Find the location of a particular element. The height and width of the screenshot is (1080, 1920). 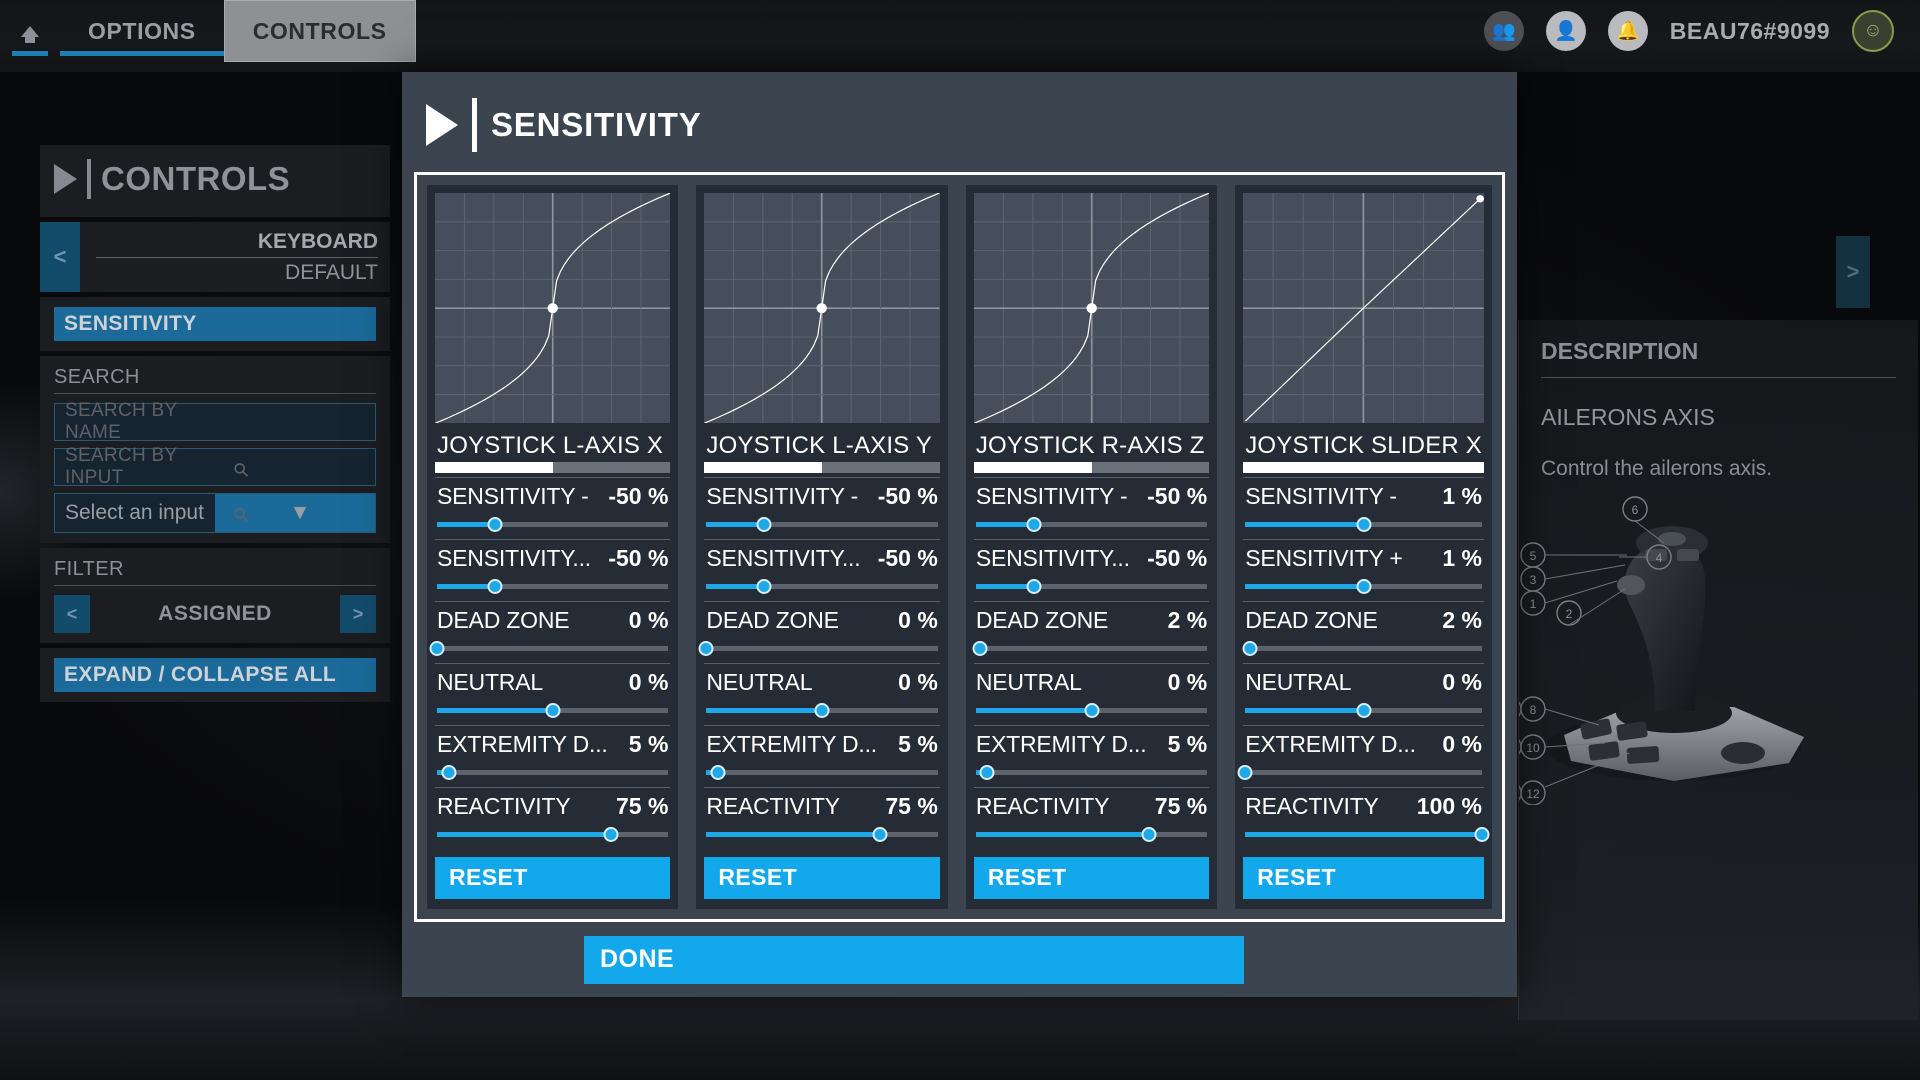

parameter-label: DEAD ZONE is located at coordinates (503, 620).